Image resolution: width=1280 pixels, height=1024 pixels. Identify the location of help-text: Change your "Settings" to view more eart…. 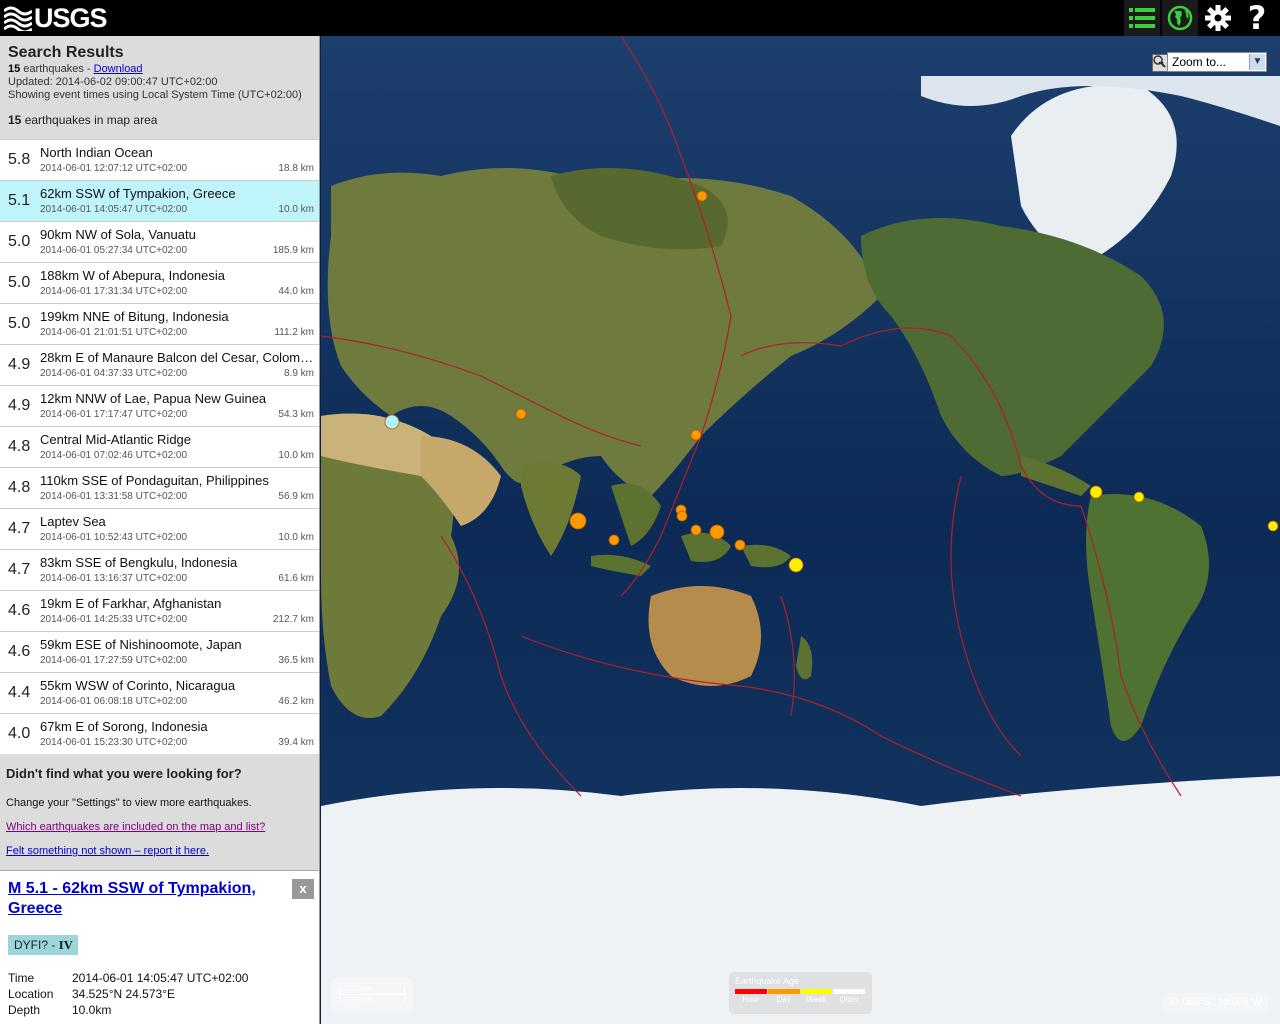
(129, 803).